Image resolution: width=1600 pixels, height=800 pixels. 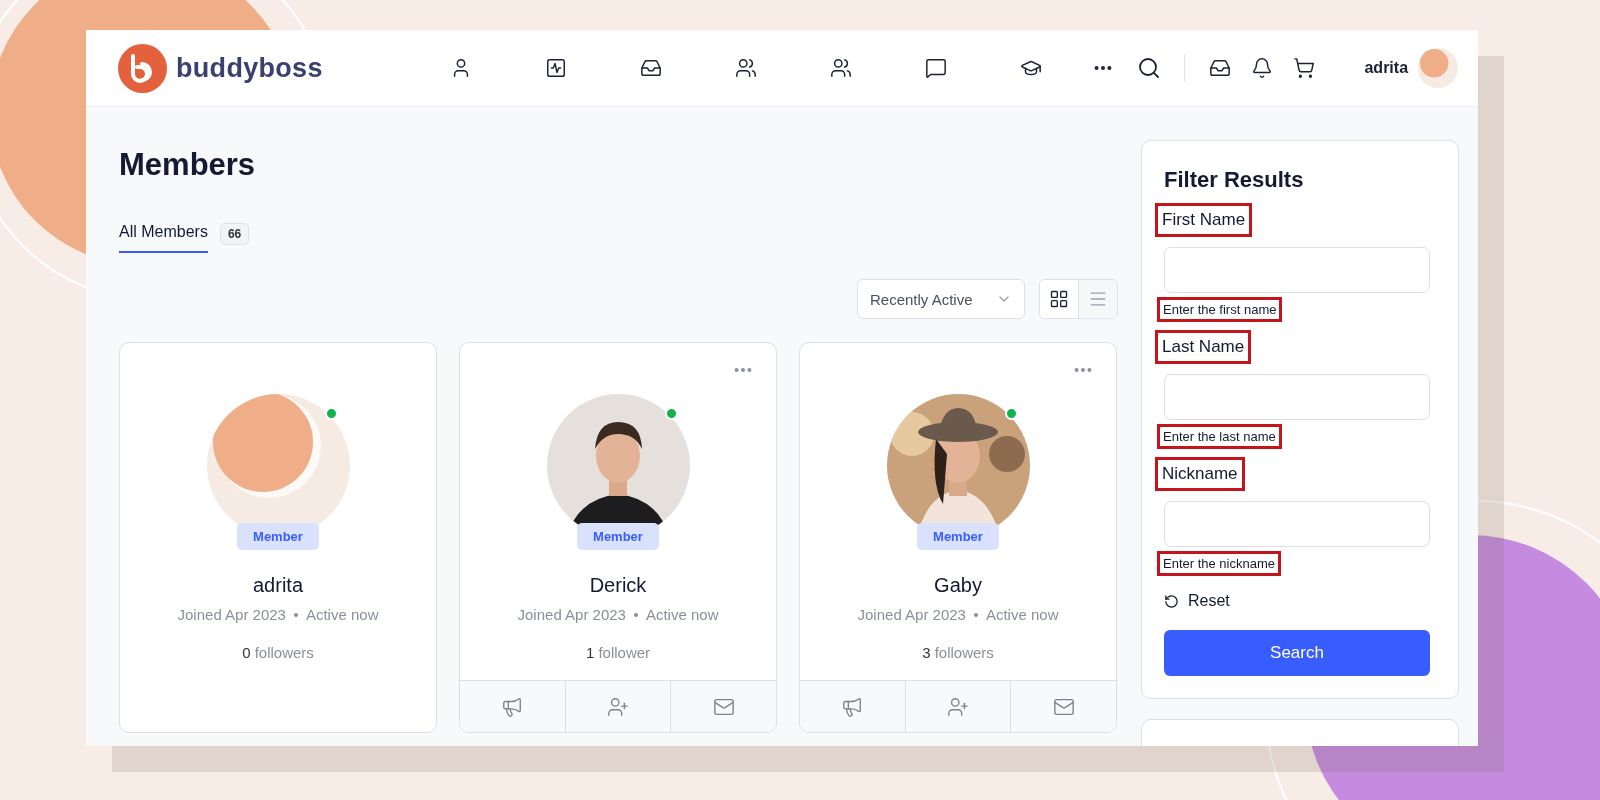 I want to click on reset-button: Reset, so click(x=1197, y=601).